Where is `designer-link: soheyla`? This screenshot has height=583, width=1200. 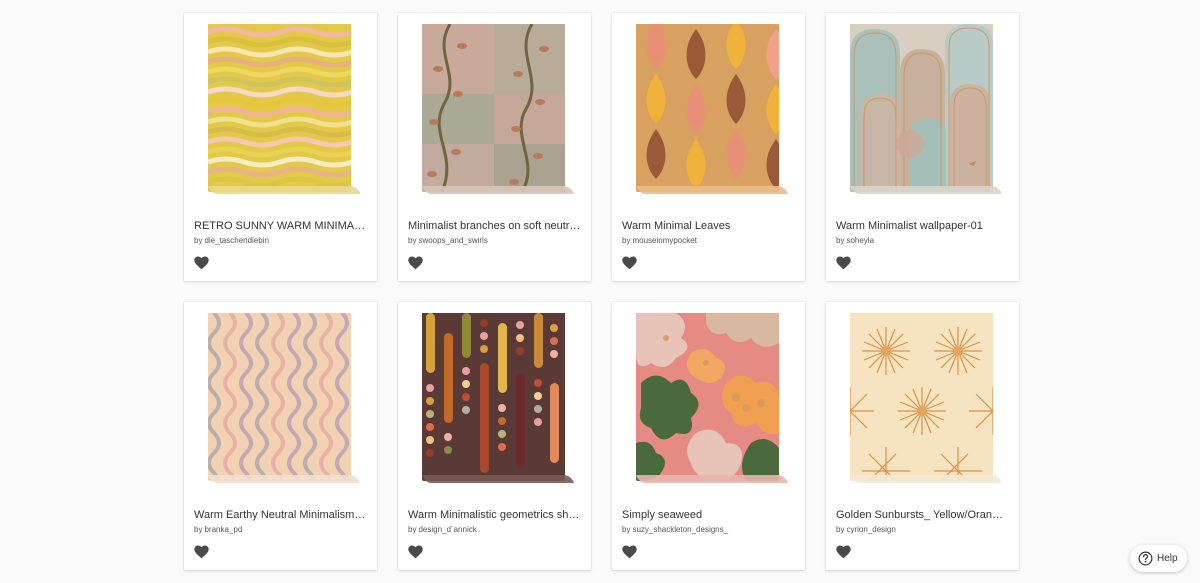 designer-link: soheyla is located at coordinates (860, 240).